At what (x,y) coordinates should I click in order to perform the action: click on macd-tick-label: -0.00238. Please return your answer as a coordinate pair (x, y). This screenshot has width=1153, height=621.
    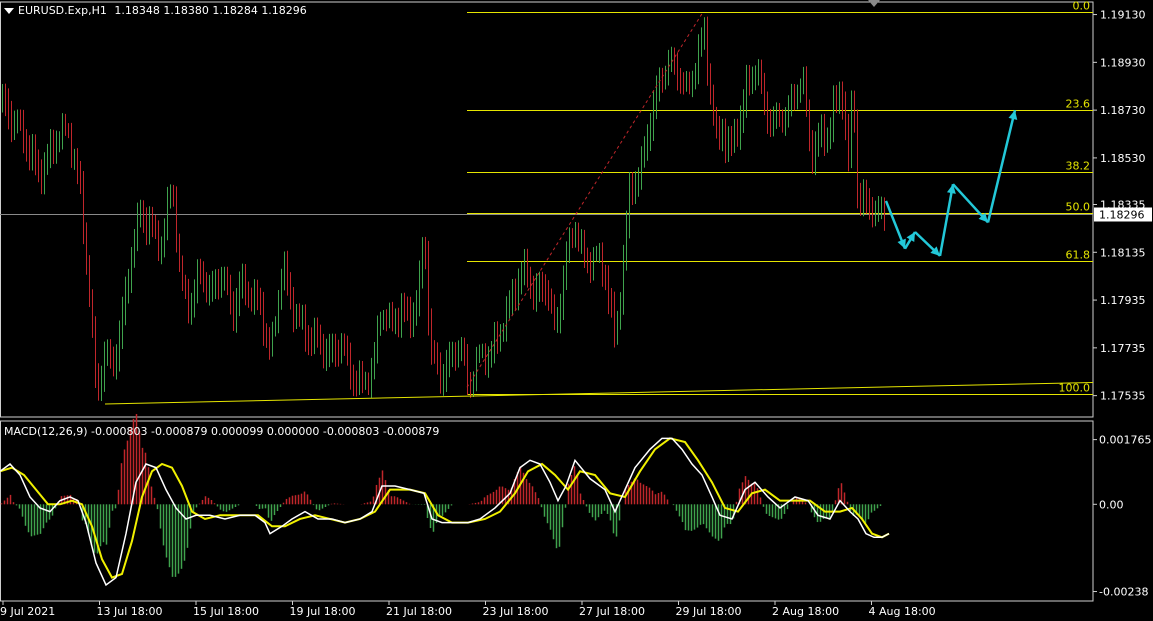
    Looking at the image, I should click on (1123, 592).